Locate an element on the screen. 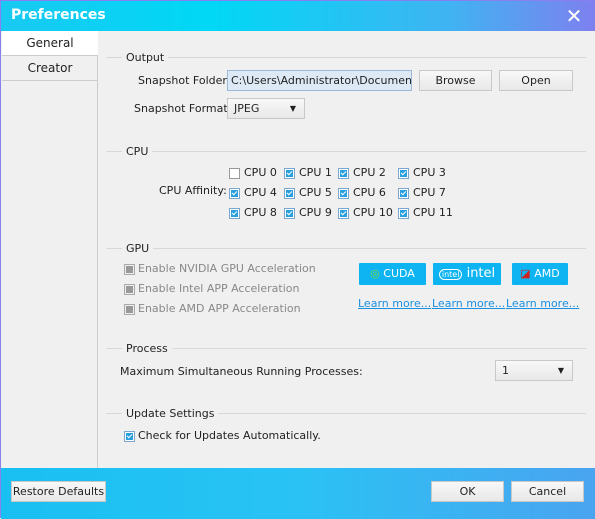 The width and height of the screenshot is (595, 519). cuda-badge: ◎ CUDA is located at coordinates (392, 274).